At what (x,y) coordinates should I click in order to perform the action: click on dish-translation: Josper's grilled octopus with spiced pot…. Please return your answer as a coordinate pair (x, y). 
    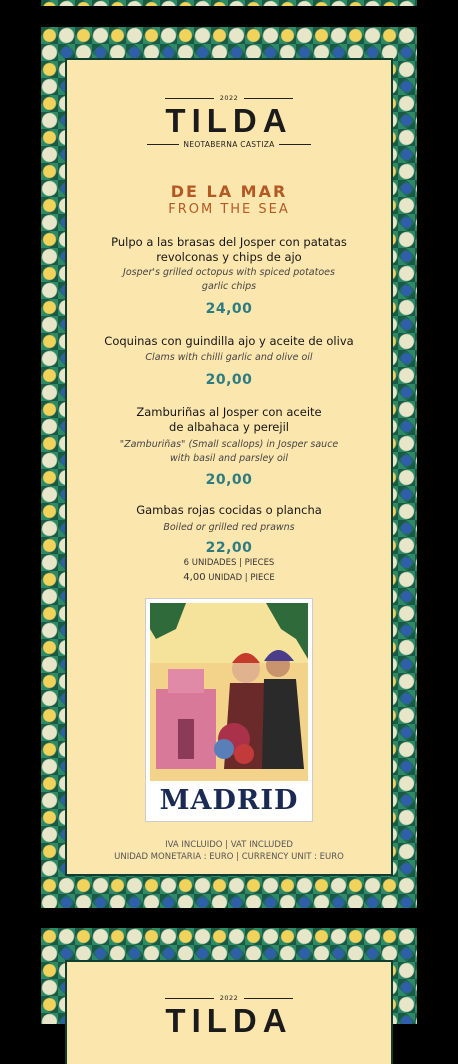
    Looking at the image, I should click on (229, 272).